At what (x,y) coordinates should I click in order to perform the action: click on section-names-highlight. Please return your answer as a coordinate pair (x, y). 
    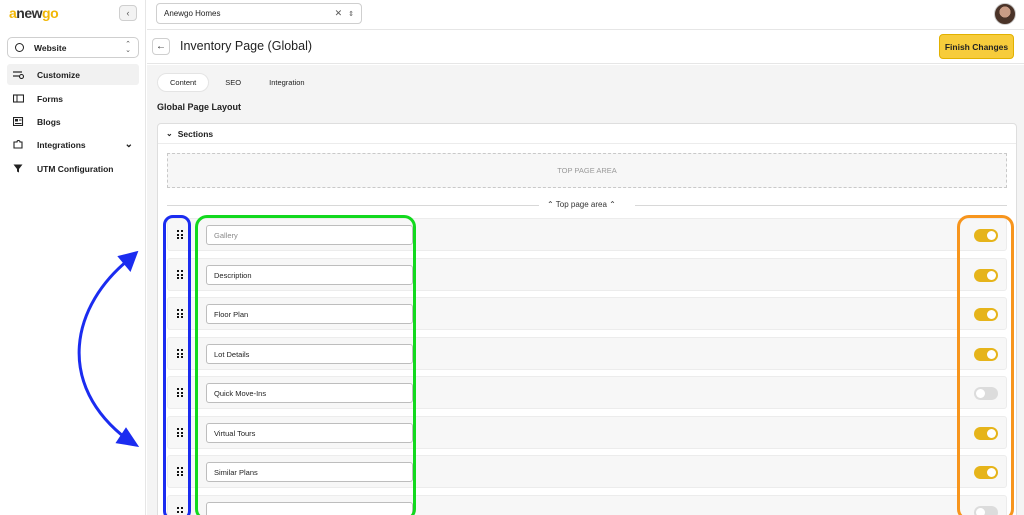
    Looking at the image, I should click on (305, 365).